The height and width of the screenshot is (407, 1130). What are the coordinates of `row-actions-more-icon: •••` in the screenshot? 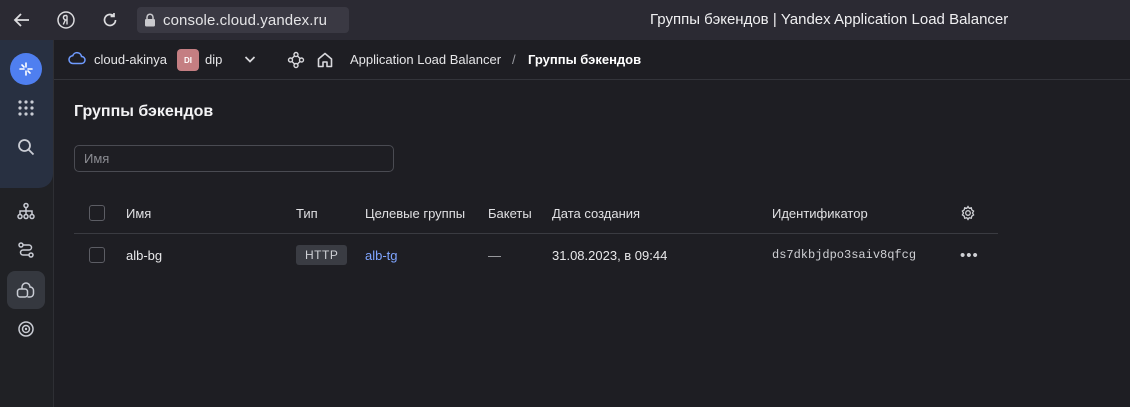 It's located at (969, 255).